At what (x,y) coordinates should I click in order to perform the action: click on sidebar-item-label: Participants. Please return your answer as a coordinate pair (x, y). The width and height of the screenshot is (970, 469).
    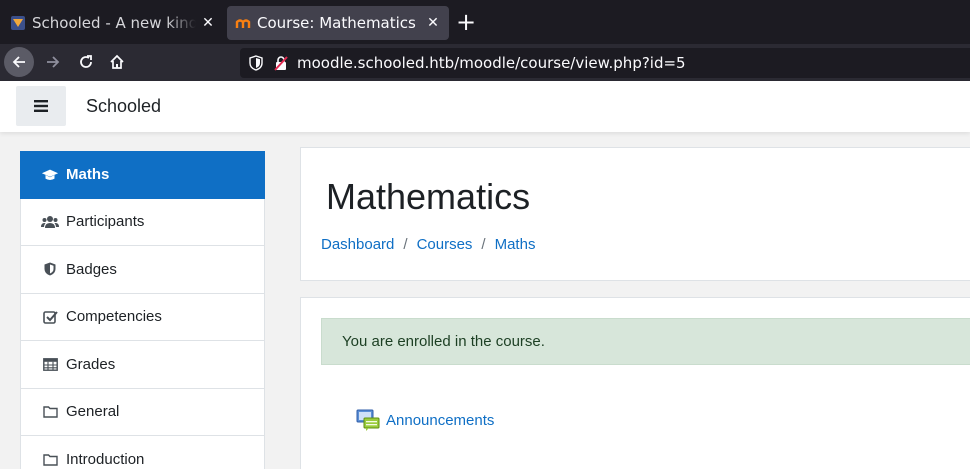
    Looking at the image, I should click on (105, 222).